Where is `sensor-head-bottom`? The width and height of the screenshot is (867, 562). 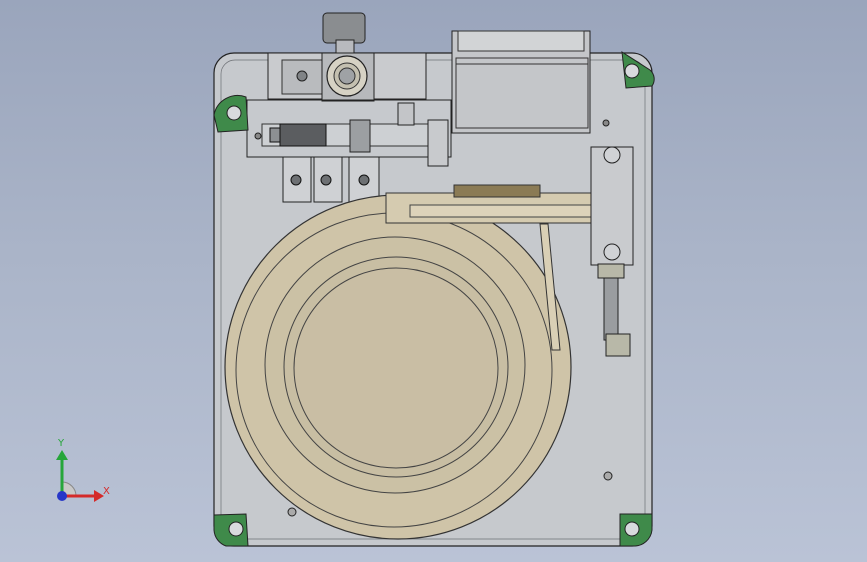
sensor-head-bottom is located at coordinates (612, 252).